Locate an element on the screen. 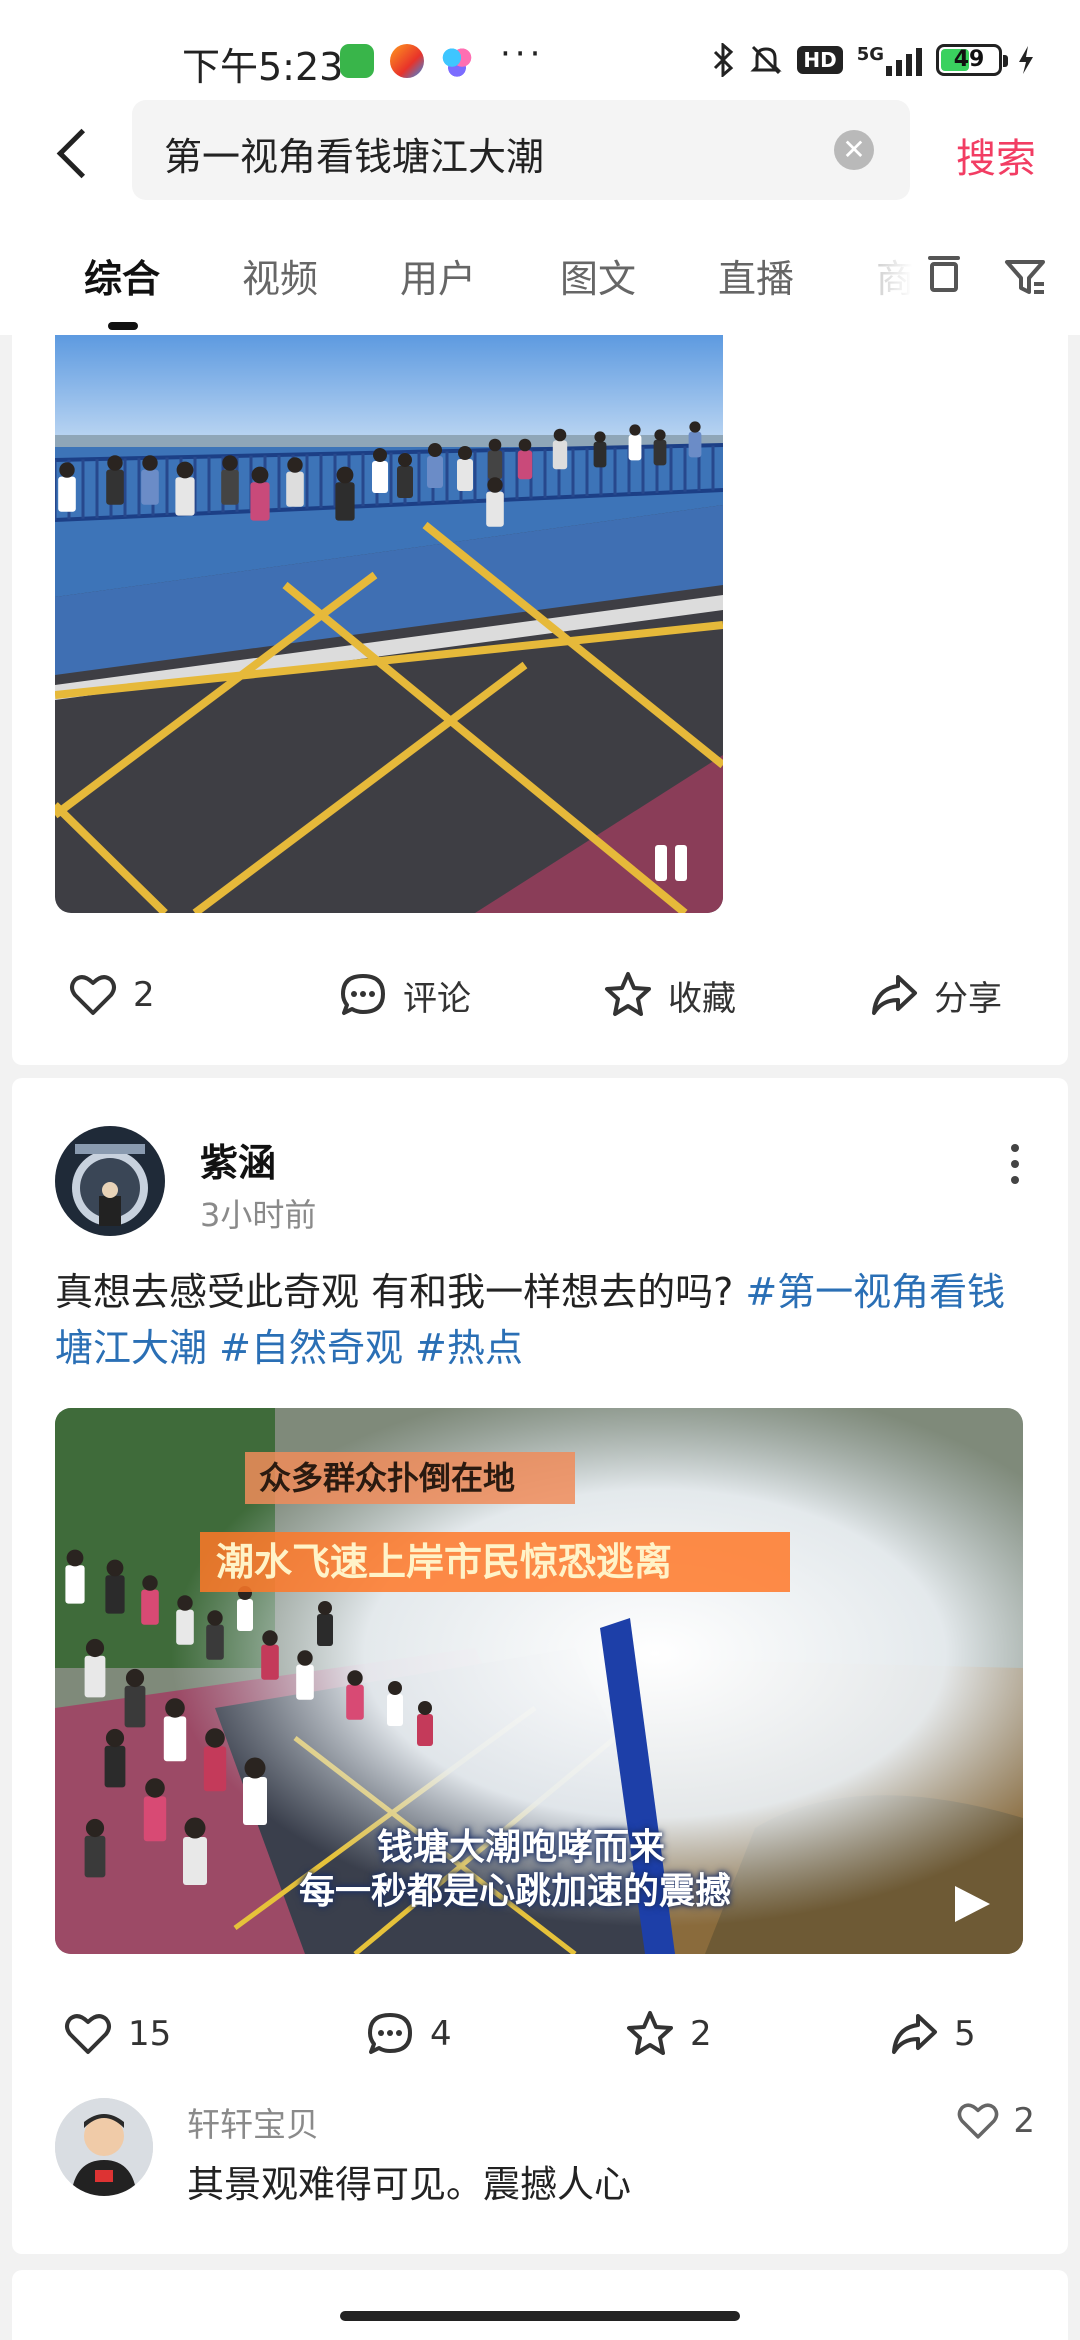  charging-icon is located at coordinates (1026, 60).